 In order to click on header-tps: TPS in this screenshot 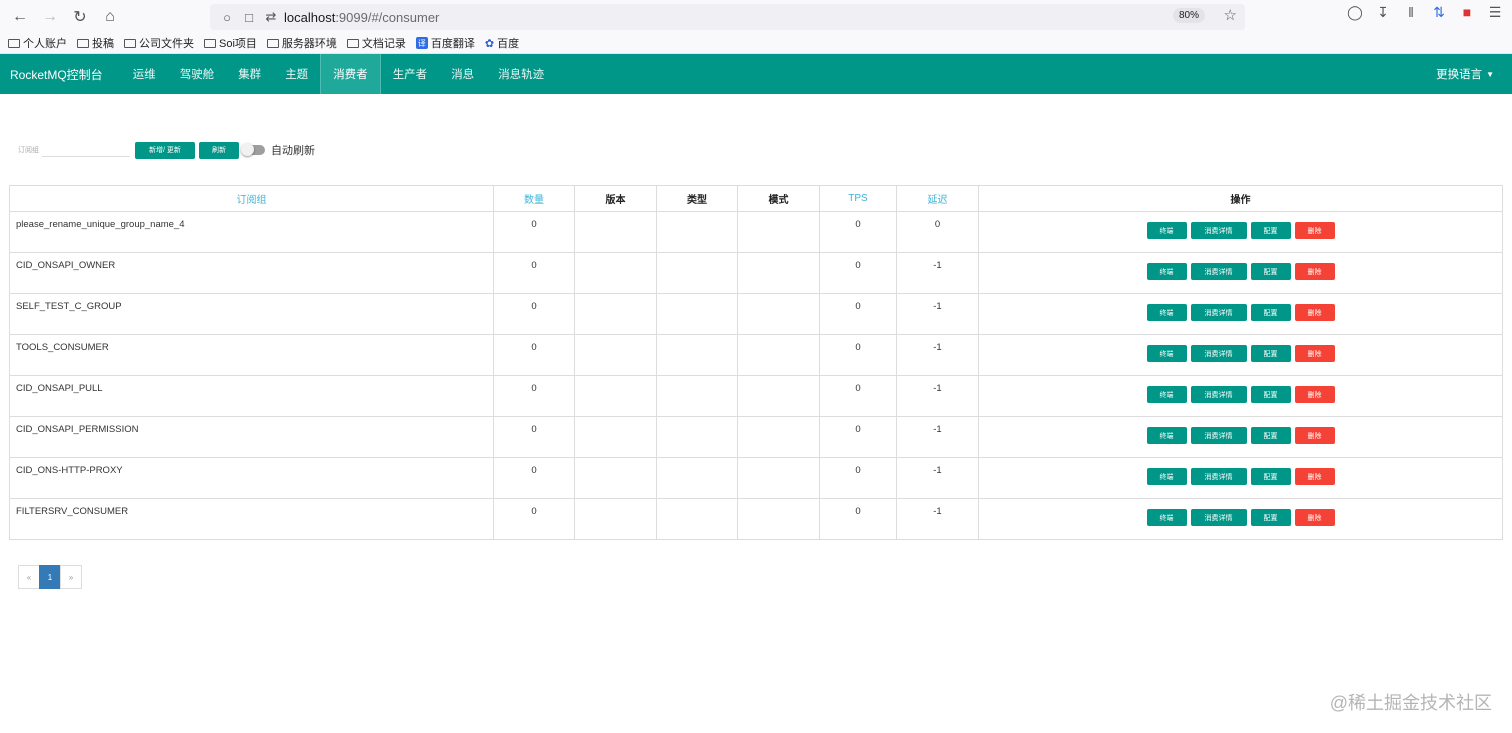, I will do `click(858, 198)`.